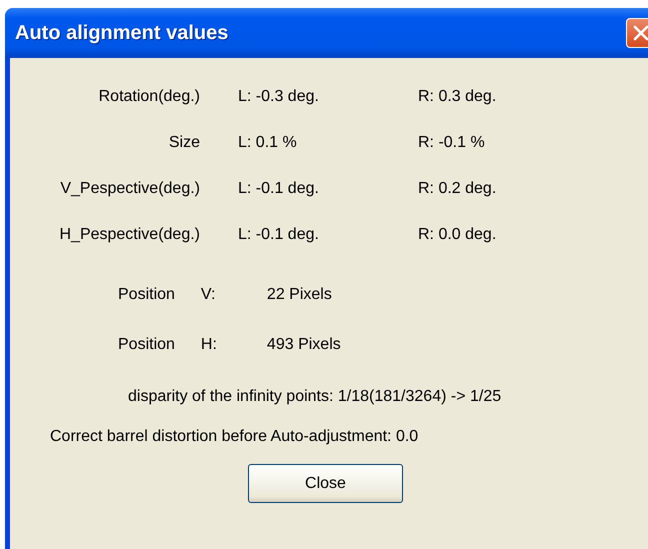 The width and height of the screenshot is (648, 549). I want to click on close-button, so click(637, 33).